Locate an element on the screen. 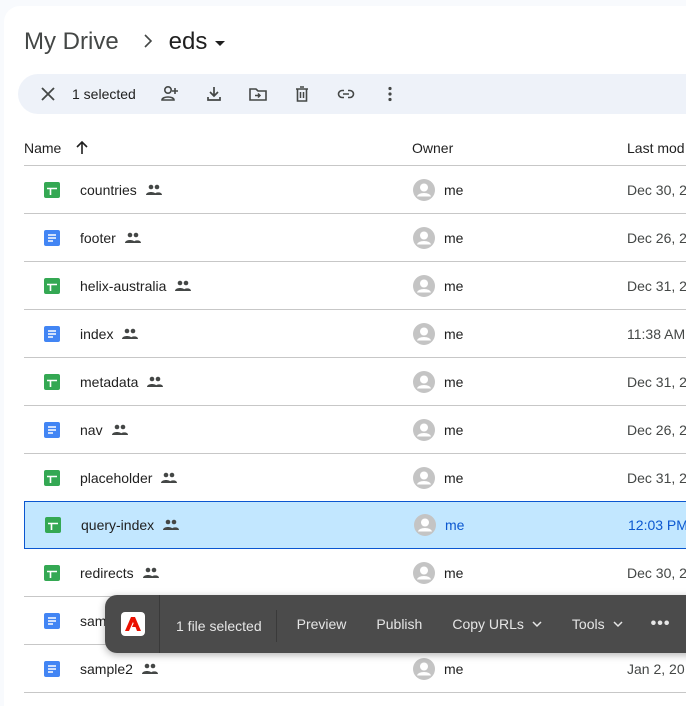 This screenshot has height=706, width=686. copy-urls-label: Copy URLs is located at coordinates (488, 624).